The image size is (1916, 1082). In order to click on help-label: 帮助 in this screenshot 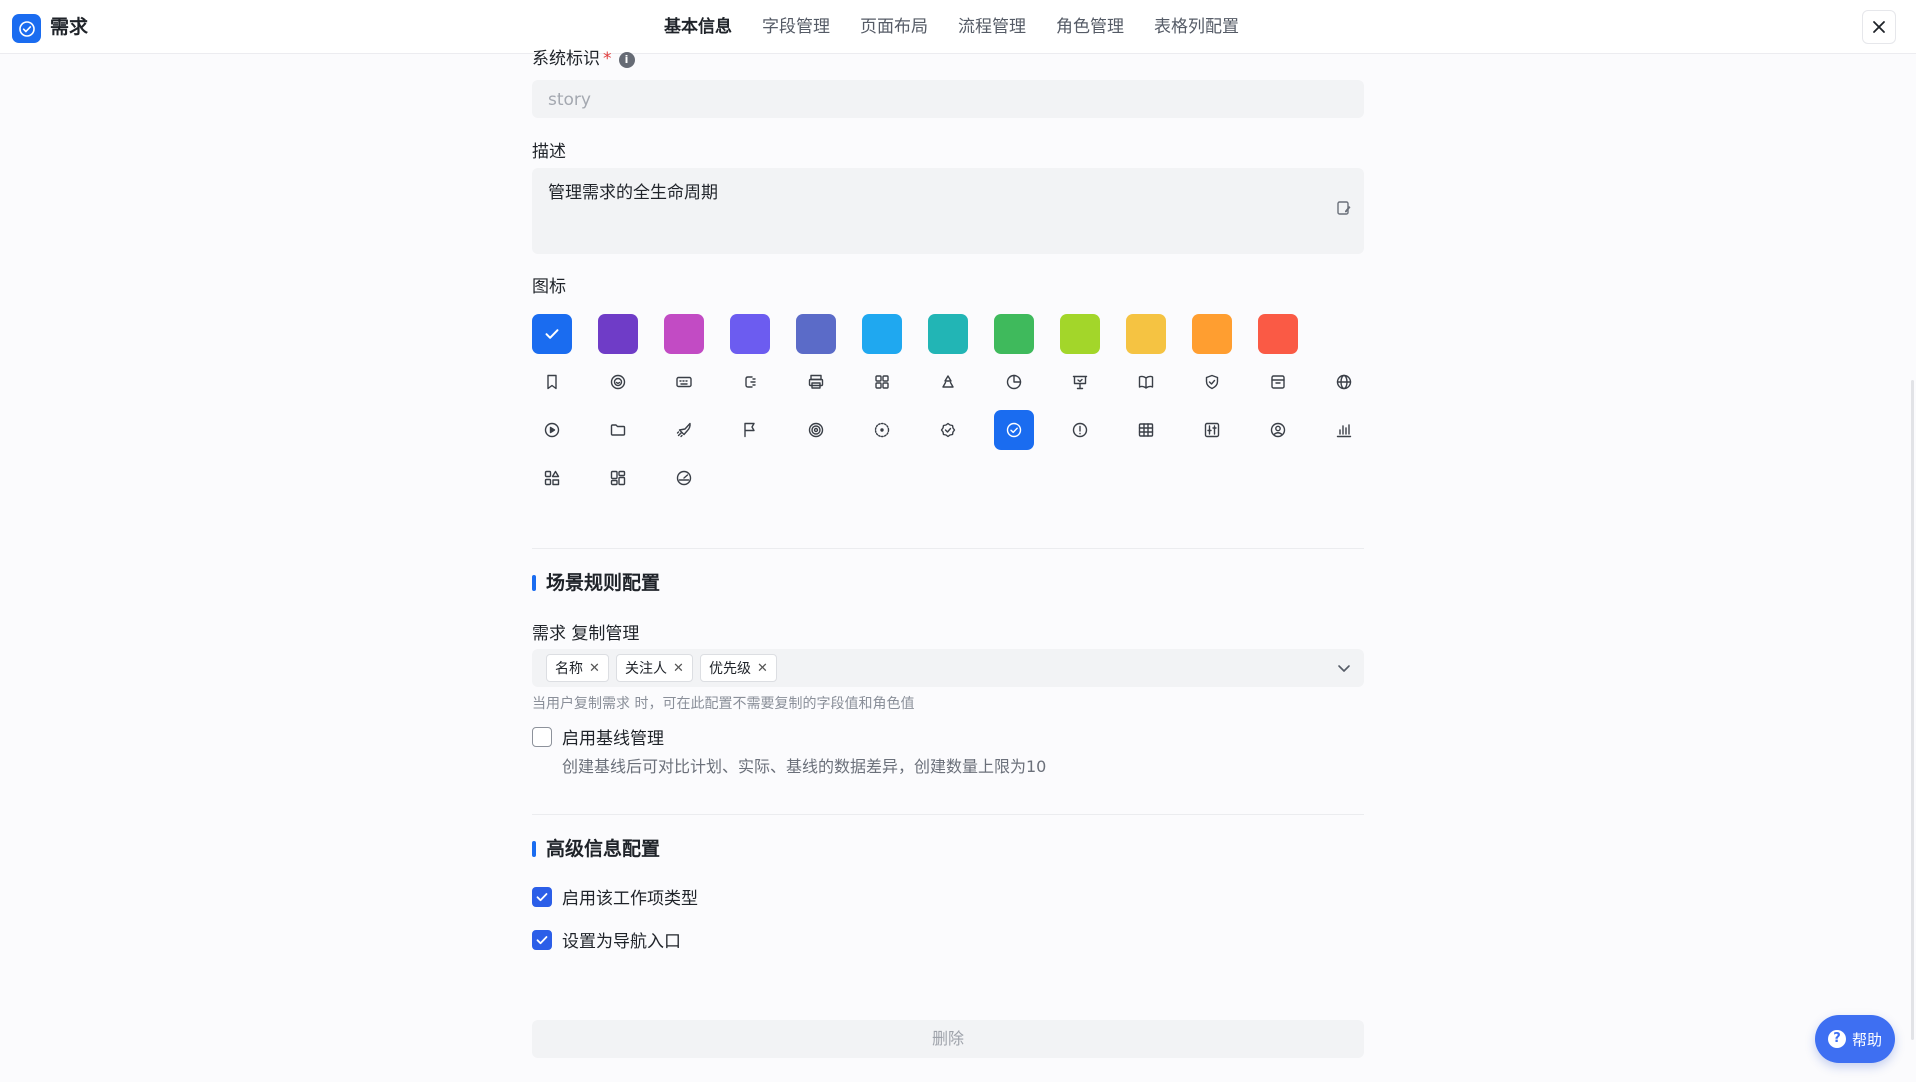, I will do `click(1866, 1039)`.